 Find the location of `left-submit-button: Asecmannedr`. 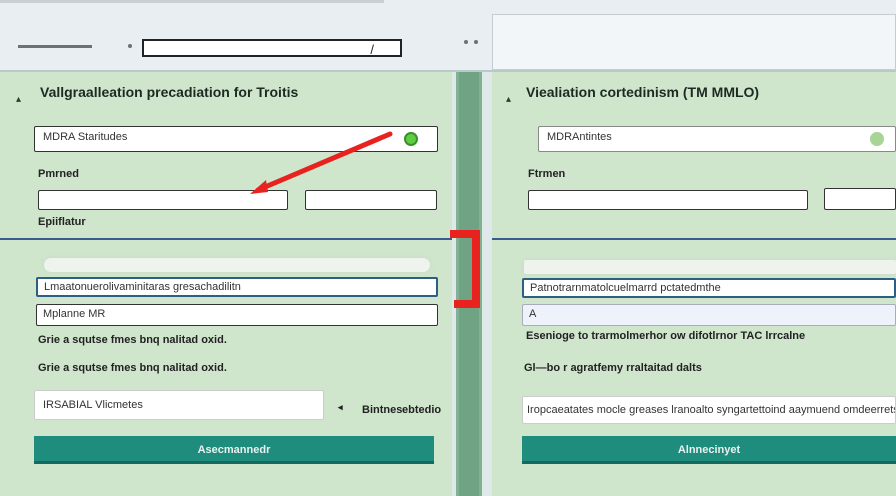

left-submit-button: Asecmannedr is located at coordinates (234, 450).